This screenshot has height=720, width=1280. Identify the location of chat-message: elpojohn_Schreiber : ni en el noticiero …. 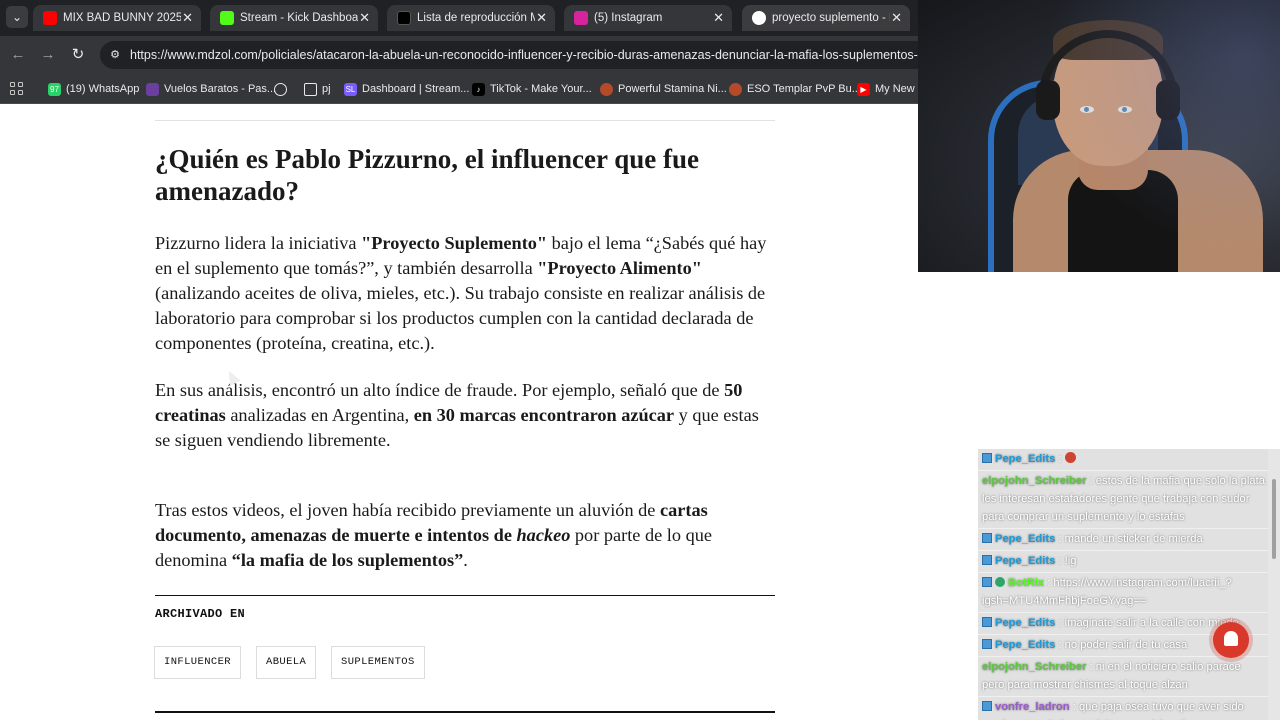
(1123, 677).